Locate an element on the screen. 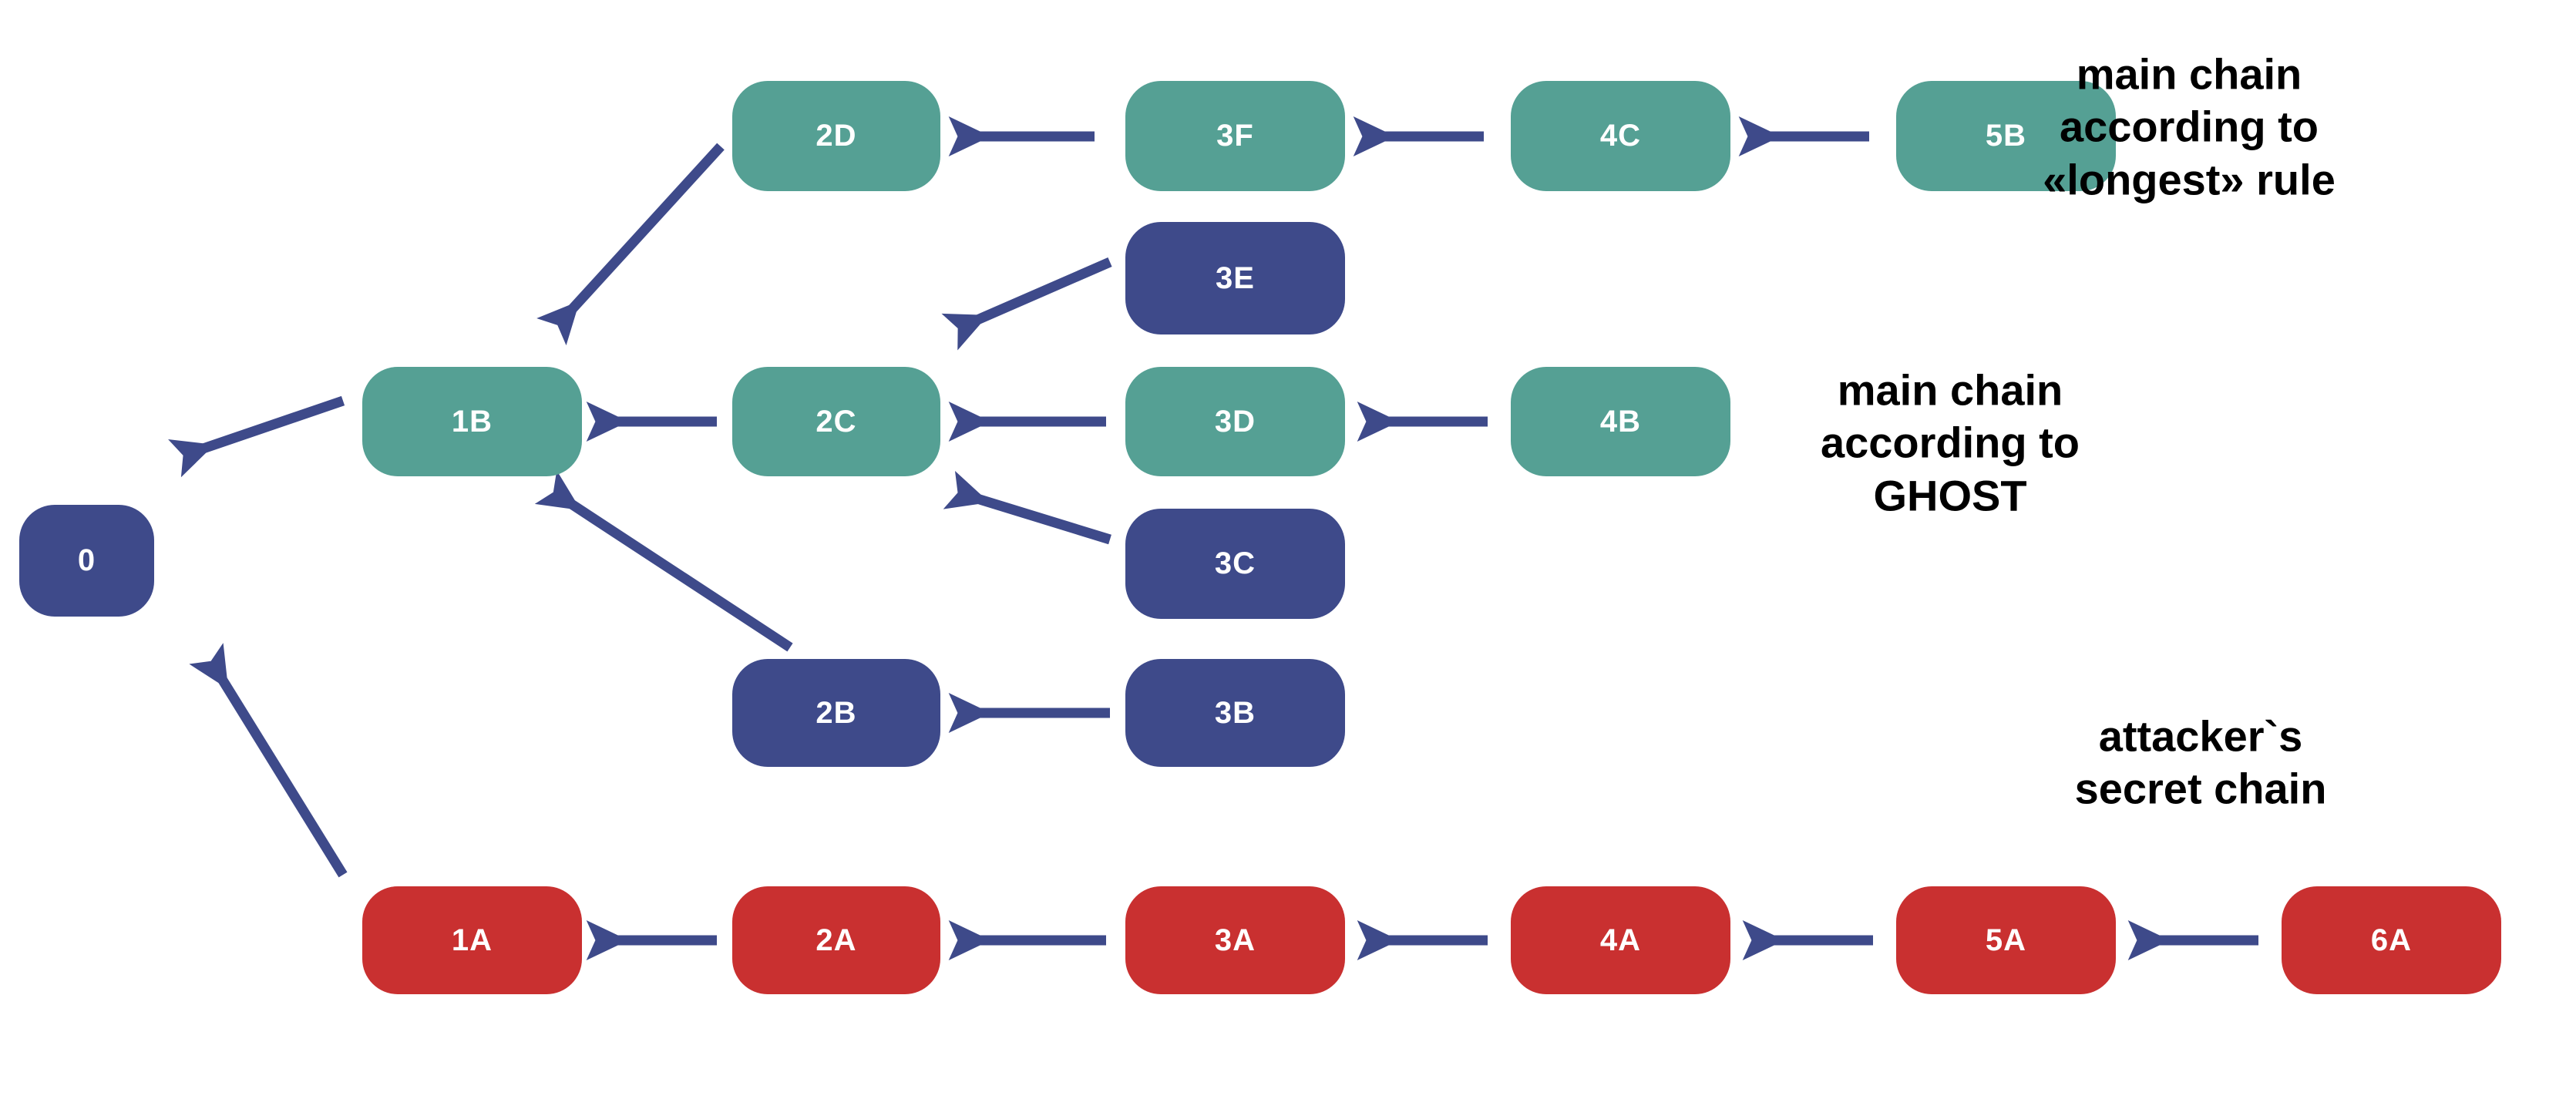 This screenshot has height=1116, width=2576. block-node-4c: 4C is located at coordinates (1620, 136).